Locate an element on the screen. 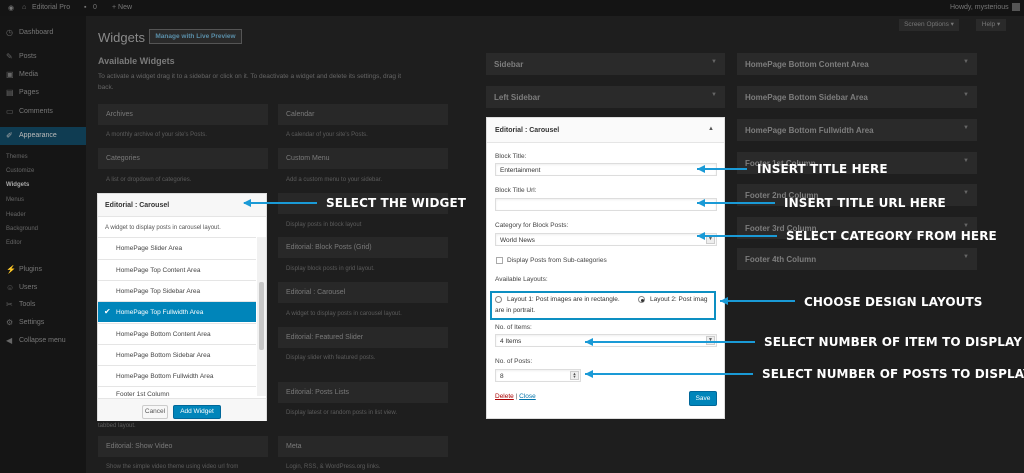 This screenshot has height=473, width=1024. avatar is located at coordinates (1016, 7).